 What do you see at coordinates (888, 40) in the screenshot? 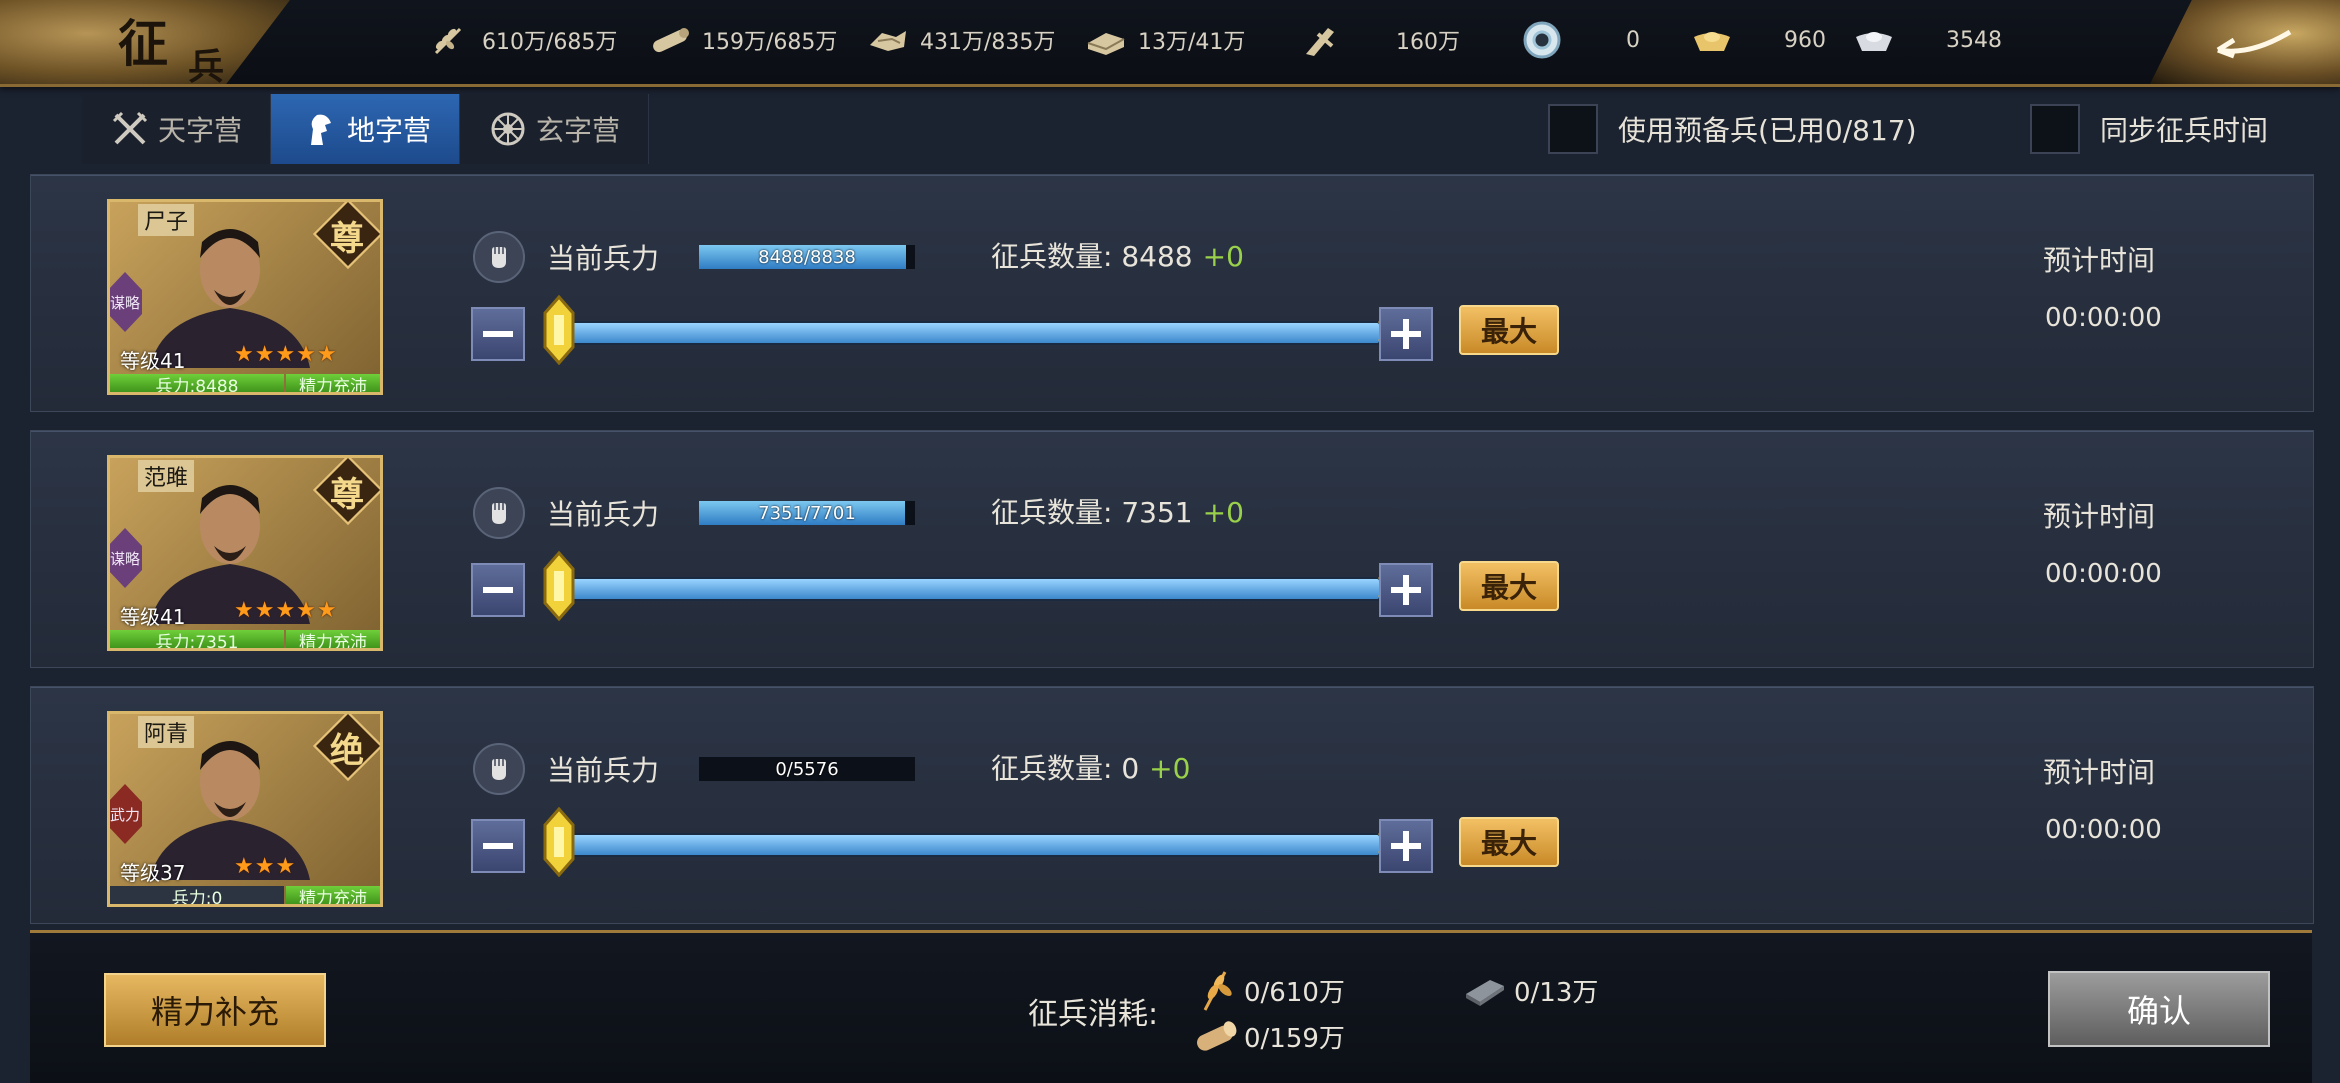
I see `iron-ore-icon` at bounding box center [888, 40].